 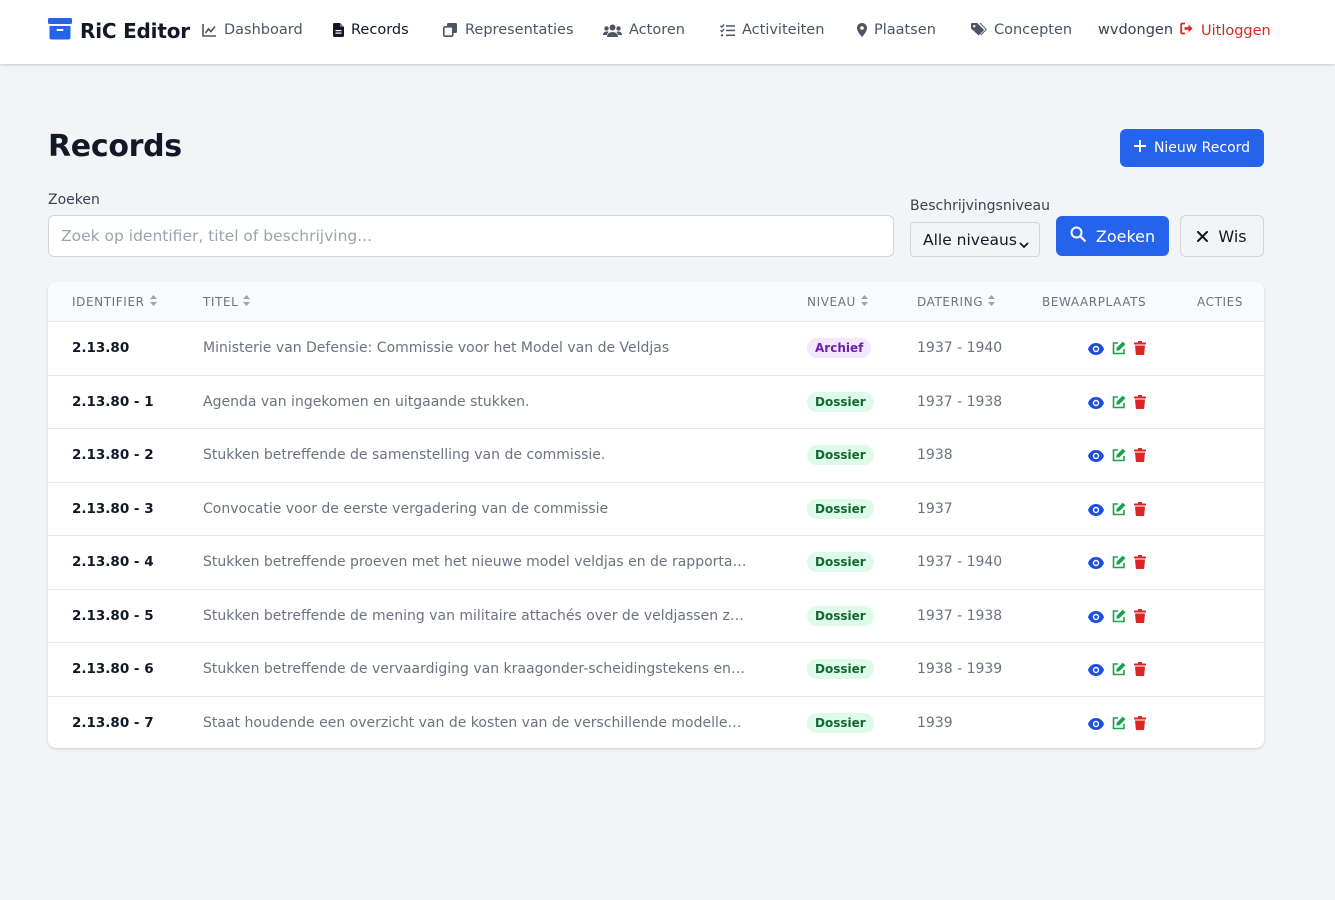 What do you see at coordinates (1225, 30) in the screenshot?
I see `logout-link: Uitloggen` at bounding box center [1225, 30].